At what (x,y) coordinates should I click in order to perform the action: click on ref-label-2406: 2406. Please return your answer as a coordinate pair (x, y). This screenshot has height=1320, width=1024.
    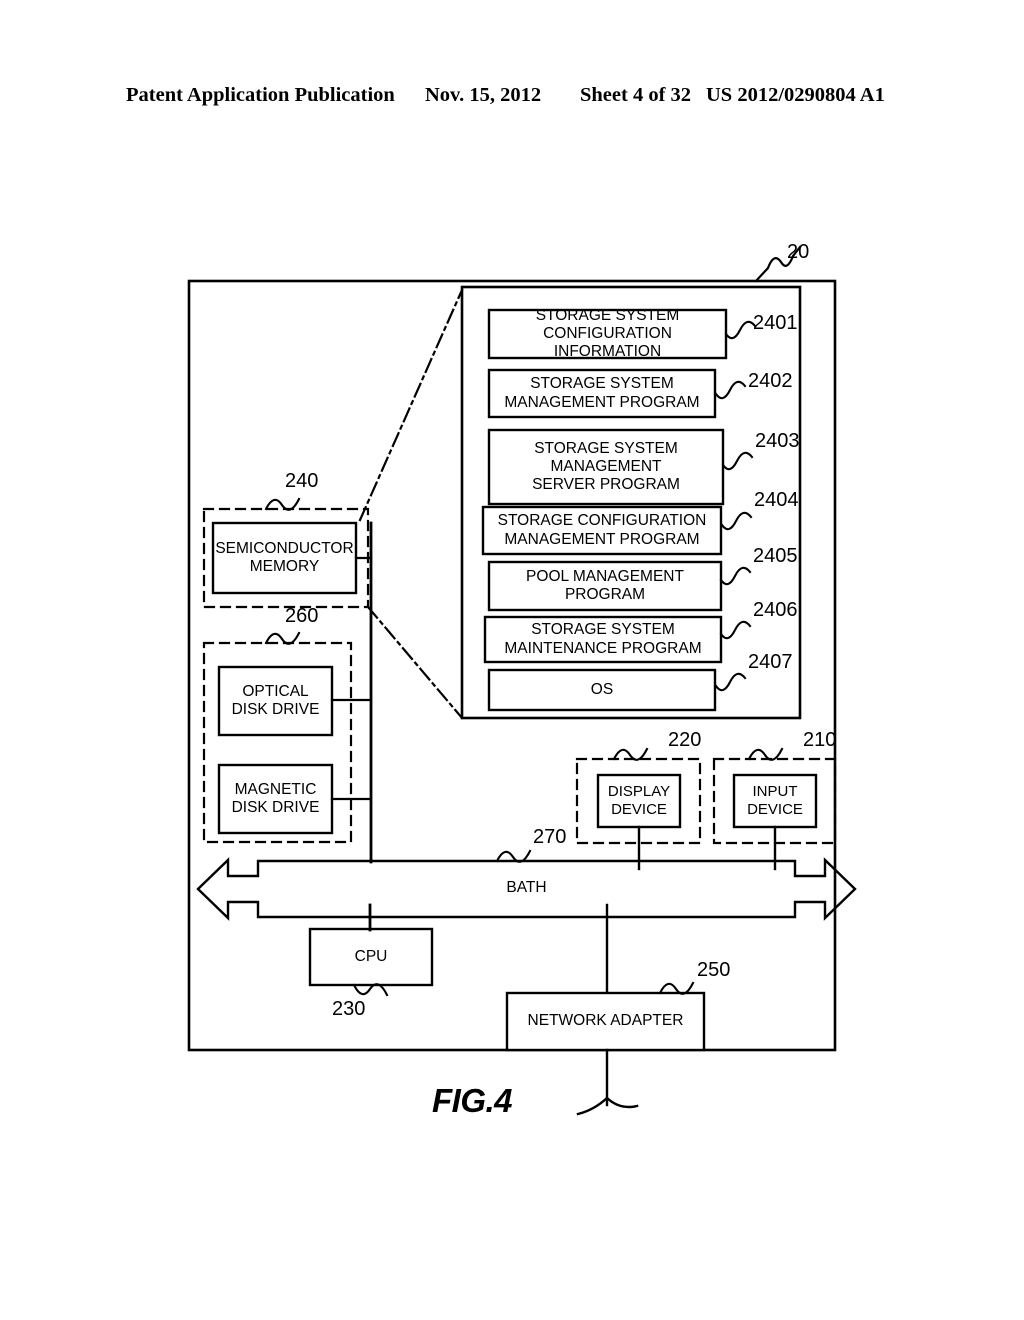
    Looking at the image, I should click on (775, 610).